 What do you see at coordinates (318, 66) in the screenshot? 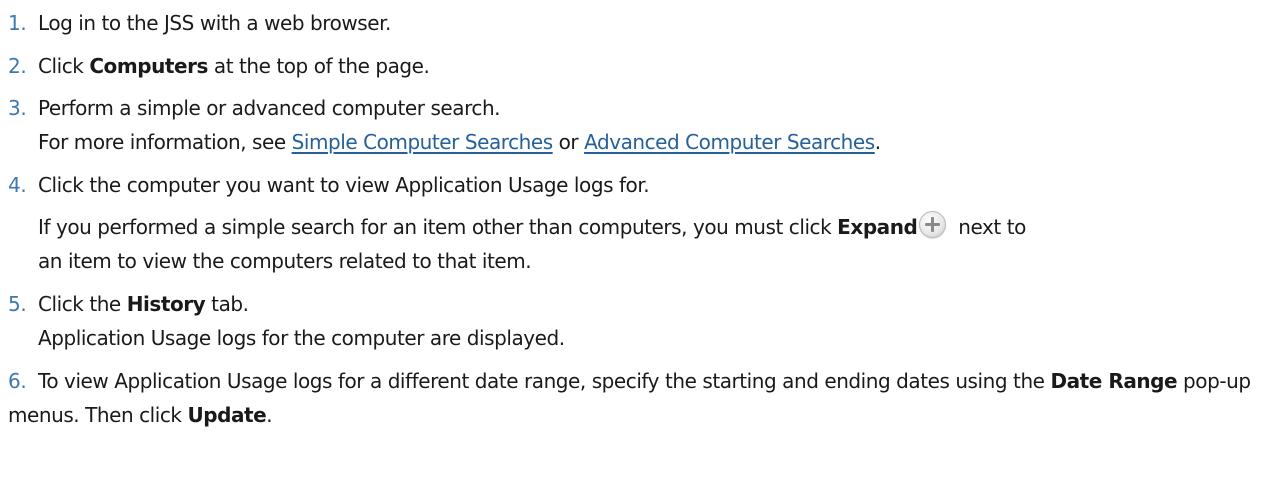
I see `step-text-post: at the top of the page.` at bounding box center [318, 66].